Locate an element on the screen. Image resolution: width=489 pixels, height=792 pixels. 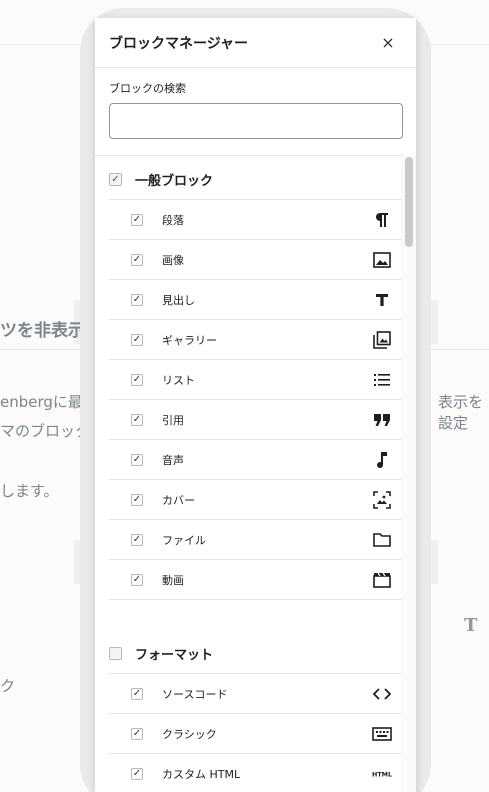
cover-icon is located at coordinates (382, 500).